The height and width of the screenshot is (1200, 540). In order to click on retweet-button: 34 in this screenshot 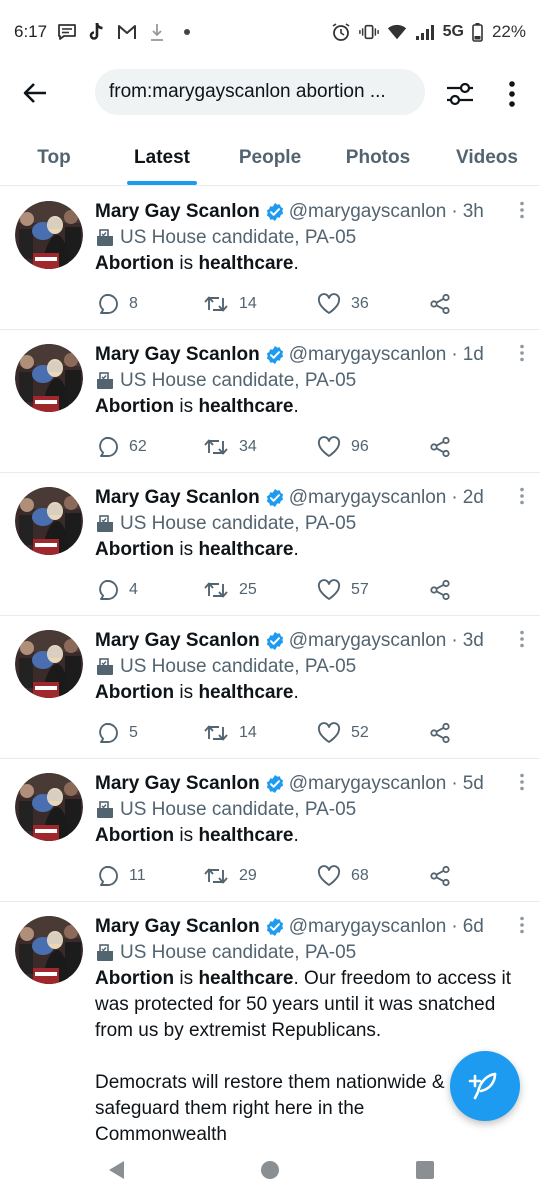, I will do `click(230, 447)`.